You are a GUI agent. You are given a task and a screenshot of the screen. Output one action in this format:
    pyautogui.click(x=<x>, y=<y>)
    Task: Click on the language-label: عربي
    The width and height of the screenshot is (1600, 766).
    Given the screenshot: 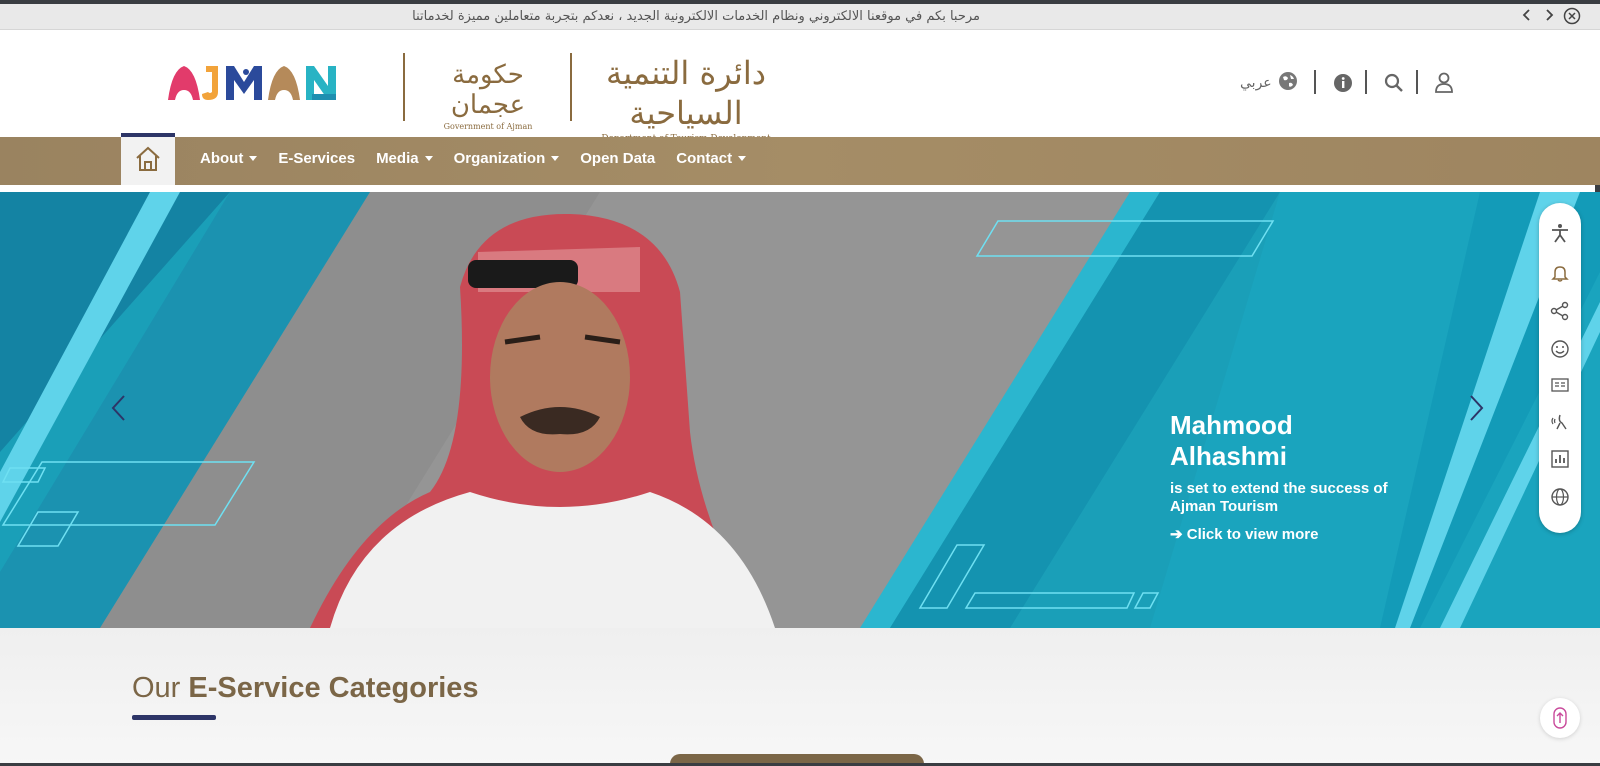 What is the action you would take?
    pyautogui.click(x=1256, y=83)
    